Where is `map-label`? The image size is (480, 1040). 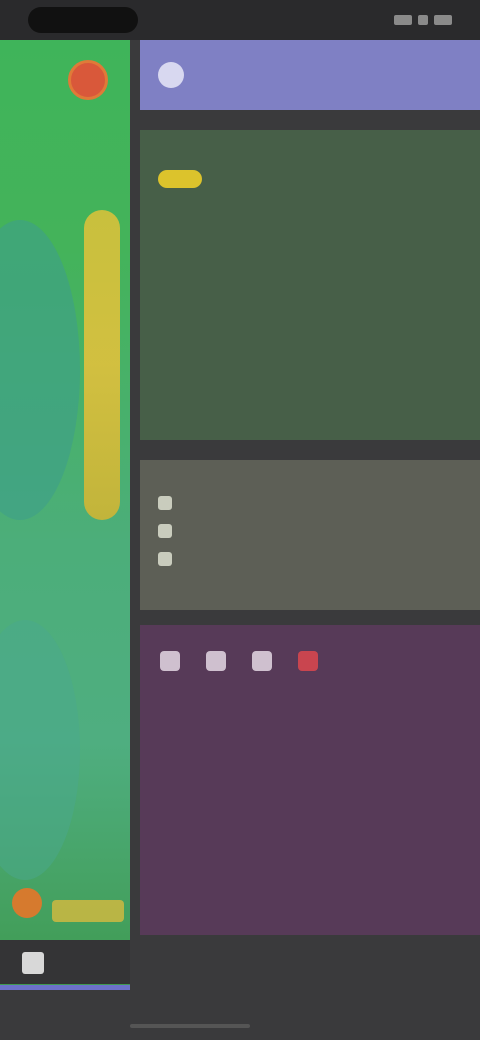
map-label is located at coordinates (88, 911).